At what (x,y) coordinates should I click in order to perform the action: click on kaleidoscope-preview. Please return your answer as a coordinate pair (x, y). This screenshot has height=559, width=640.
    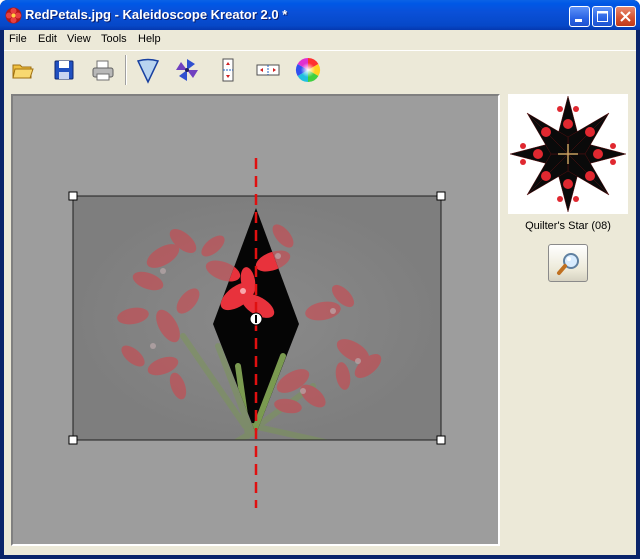
    Looking at the image, I should click on (568, 154).